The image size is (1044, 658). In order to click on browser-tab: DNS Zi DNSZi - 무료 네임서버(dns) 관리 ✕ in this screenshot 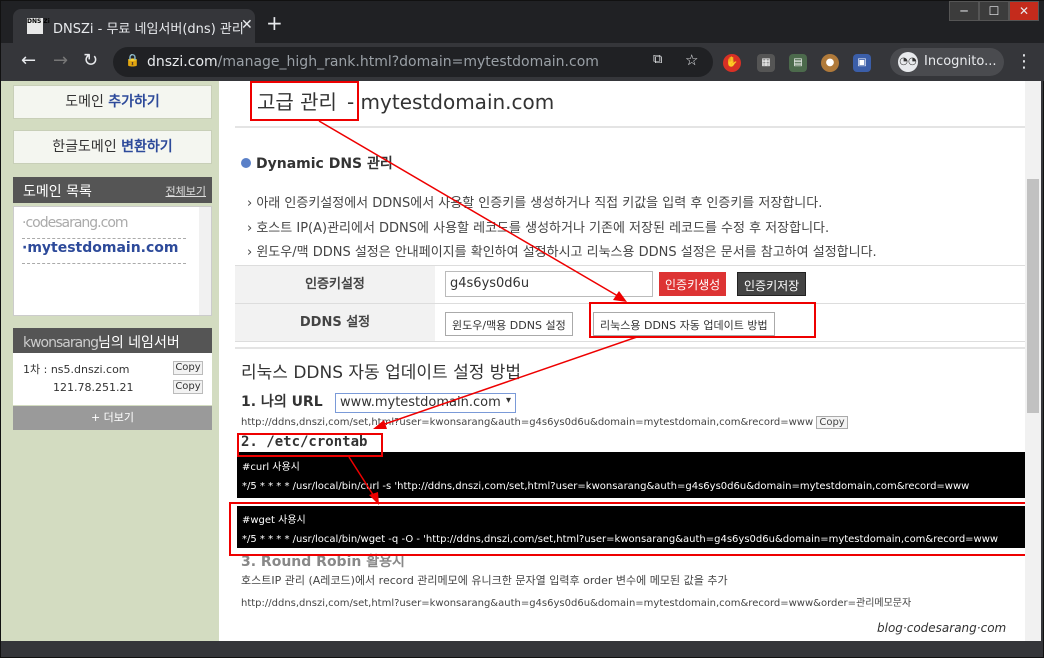, I will do `click(134, 26)`.